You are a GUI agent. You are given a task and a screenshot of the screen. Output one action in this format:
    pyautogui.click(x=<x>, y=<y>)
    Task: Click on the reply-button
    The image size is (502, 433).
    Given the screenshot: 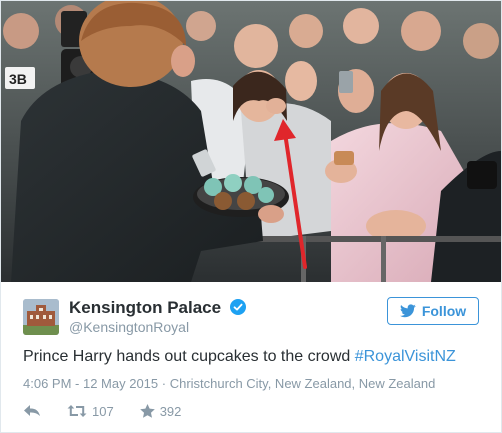 What is the action you would take?
    pyautogui.click(x=32, y=411)
    